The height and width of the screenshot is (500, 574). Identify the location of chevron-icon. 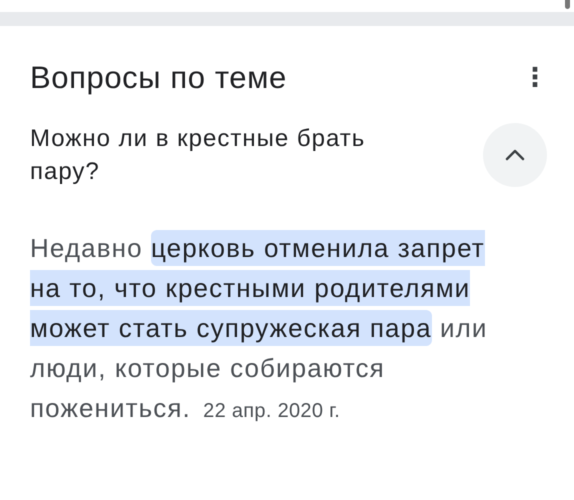
(515, 155).